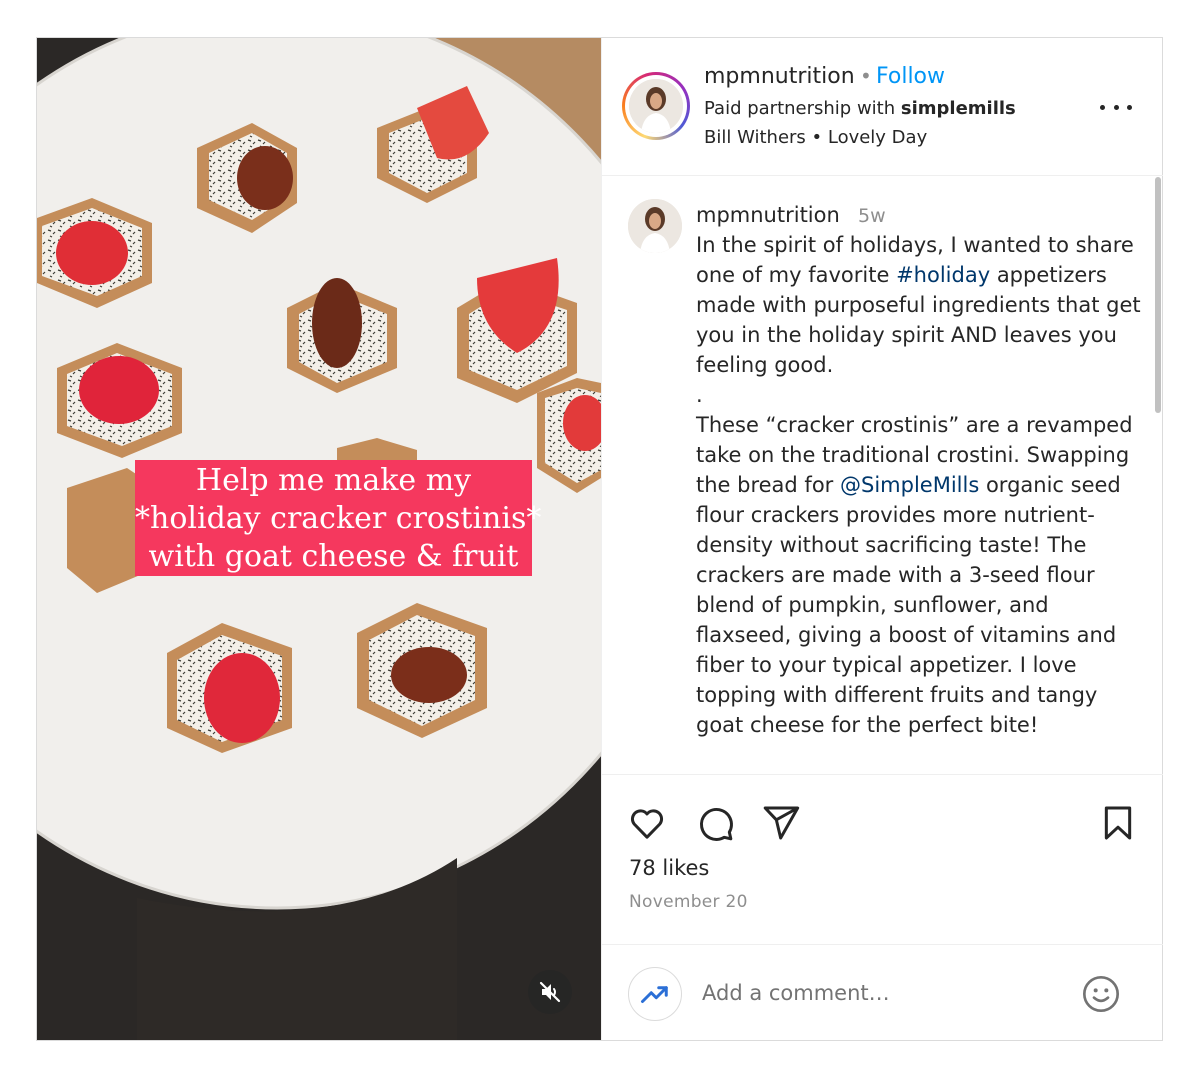  I want to click on scrollbar, so click(1158, 295).